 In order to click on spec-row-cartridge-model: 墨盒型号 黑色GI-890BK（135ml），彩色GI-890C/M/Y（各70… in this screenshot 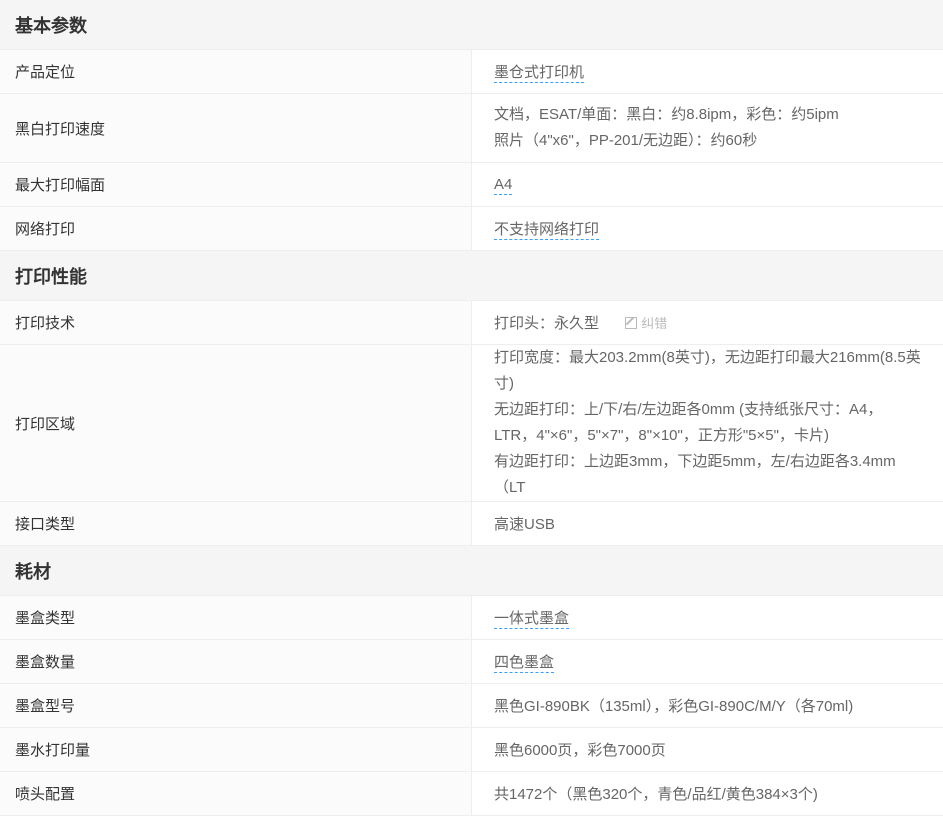, I will do `click(471, 706)`.